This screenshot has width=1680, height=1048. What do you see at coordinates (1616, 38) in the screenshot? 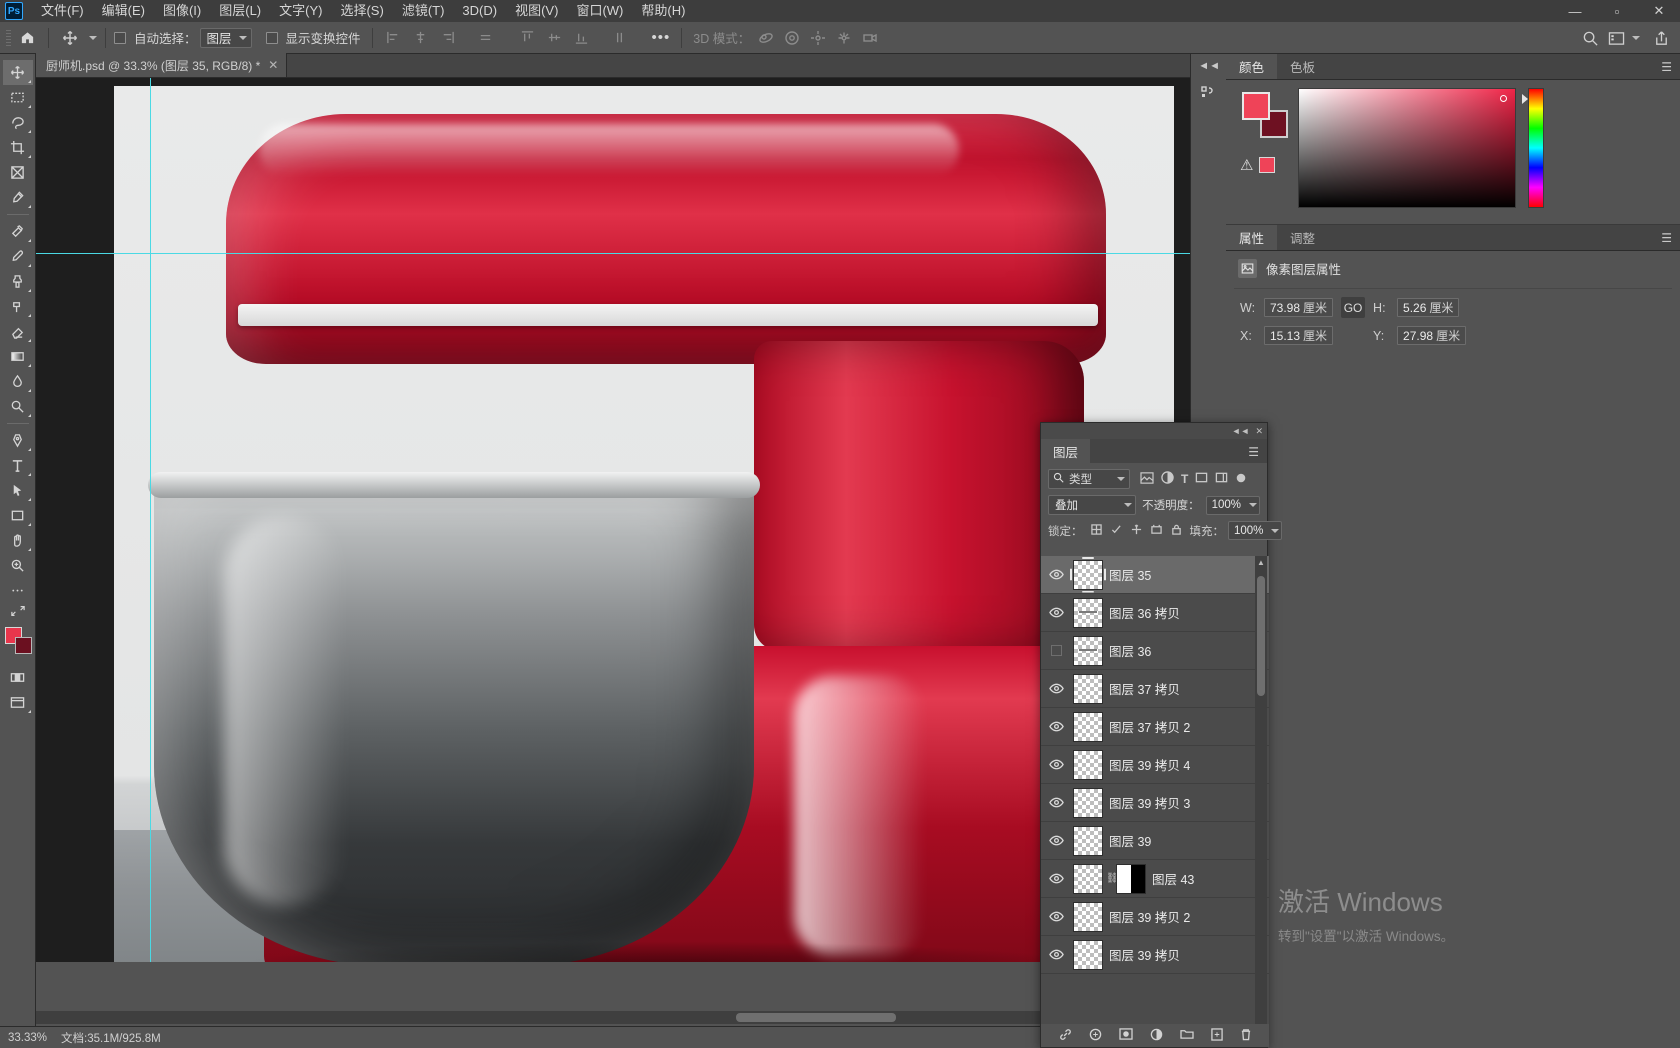
I see `workspace-switcher-icon` at bounding box center [1616, 38].